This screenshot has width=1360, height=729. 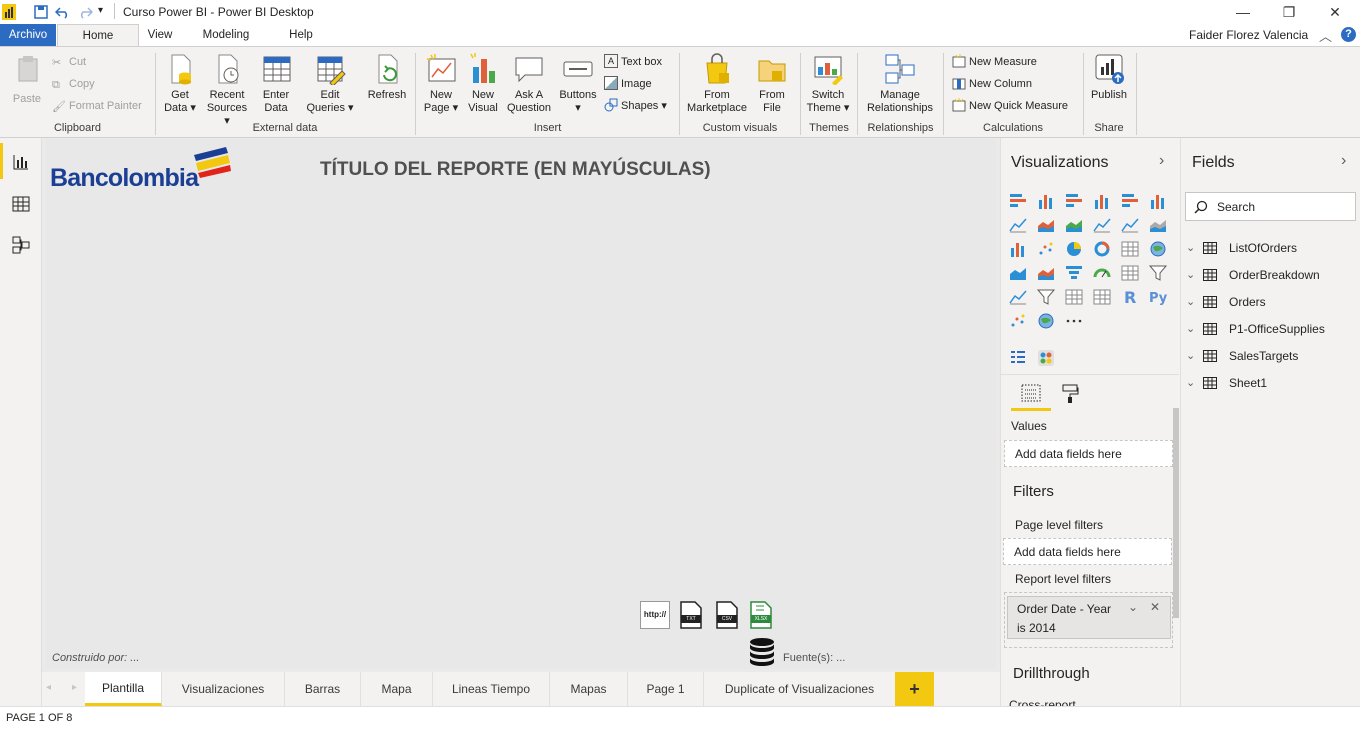 I want to click on field-table-row: ⌄ SalesTargets, so click(x=1270, y=356).